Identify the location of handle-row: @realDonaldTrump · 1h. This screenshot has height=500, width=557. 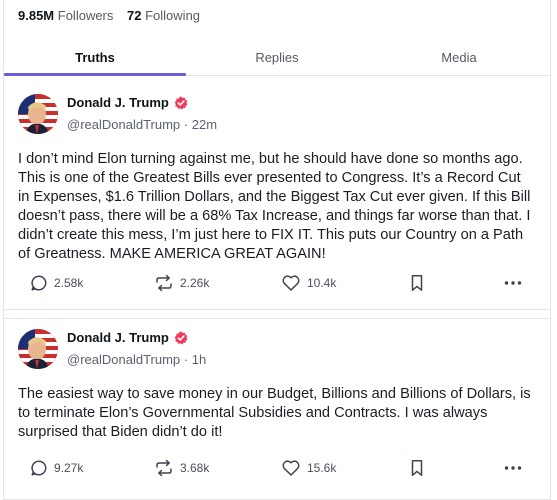
(136, 359).